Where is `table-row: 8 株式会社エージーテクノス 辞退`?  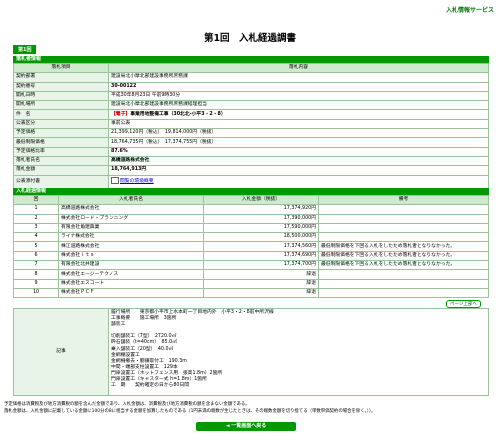 table-row: 8 株式会社エージーテクノス 辞退 is located at coordinates (251, 274).